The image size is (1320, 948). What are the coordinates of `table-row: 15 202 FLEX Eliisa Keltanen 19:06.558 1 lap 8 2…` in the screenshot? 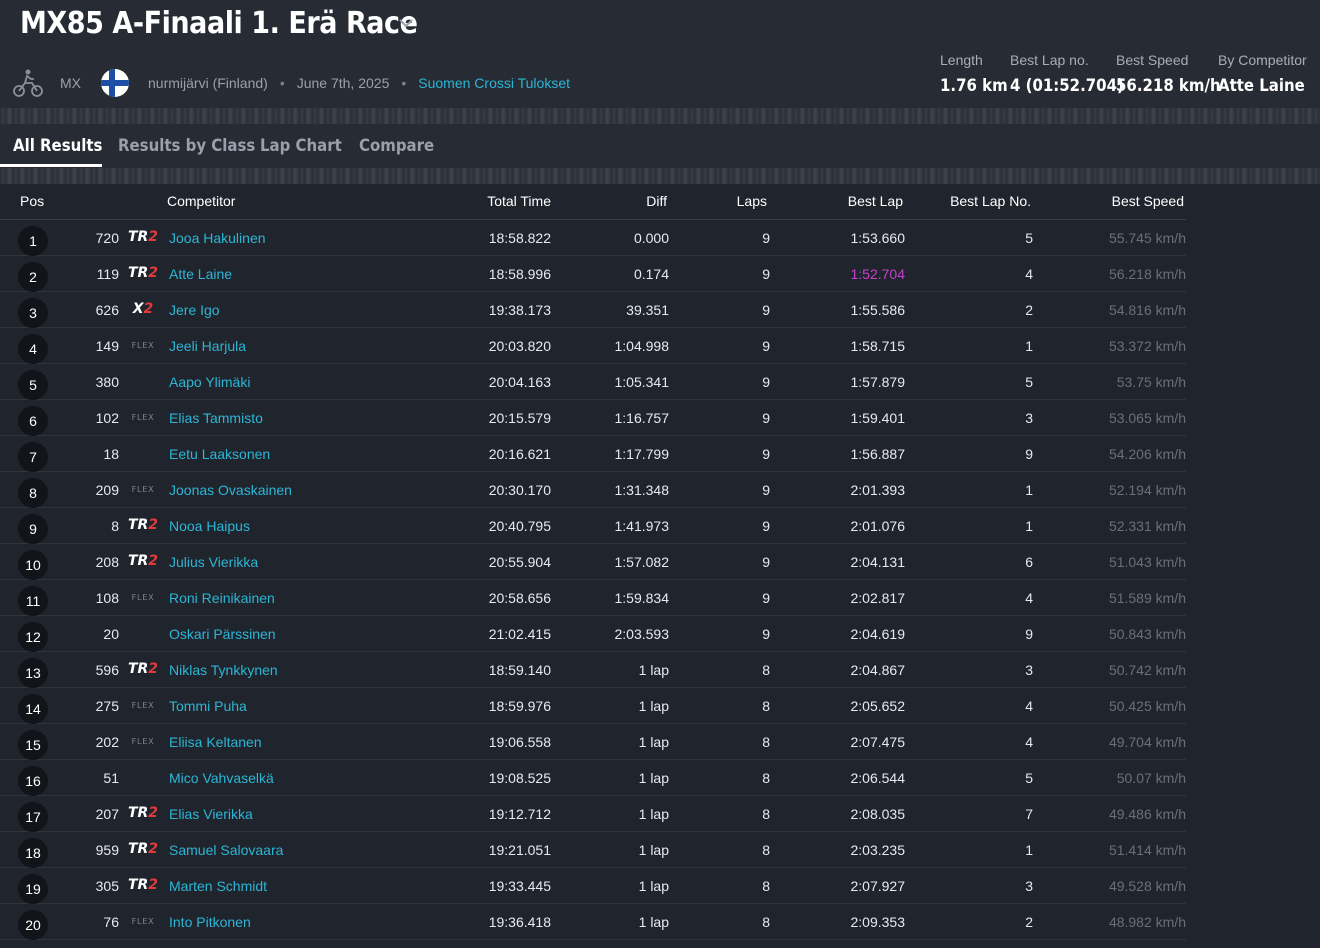 It's located at (593, 742).